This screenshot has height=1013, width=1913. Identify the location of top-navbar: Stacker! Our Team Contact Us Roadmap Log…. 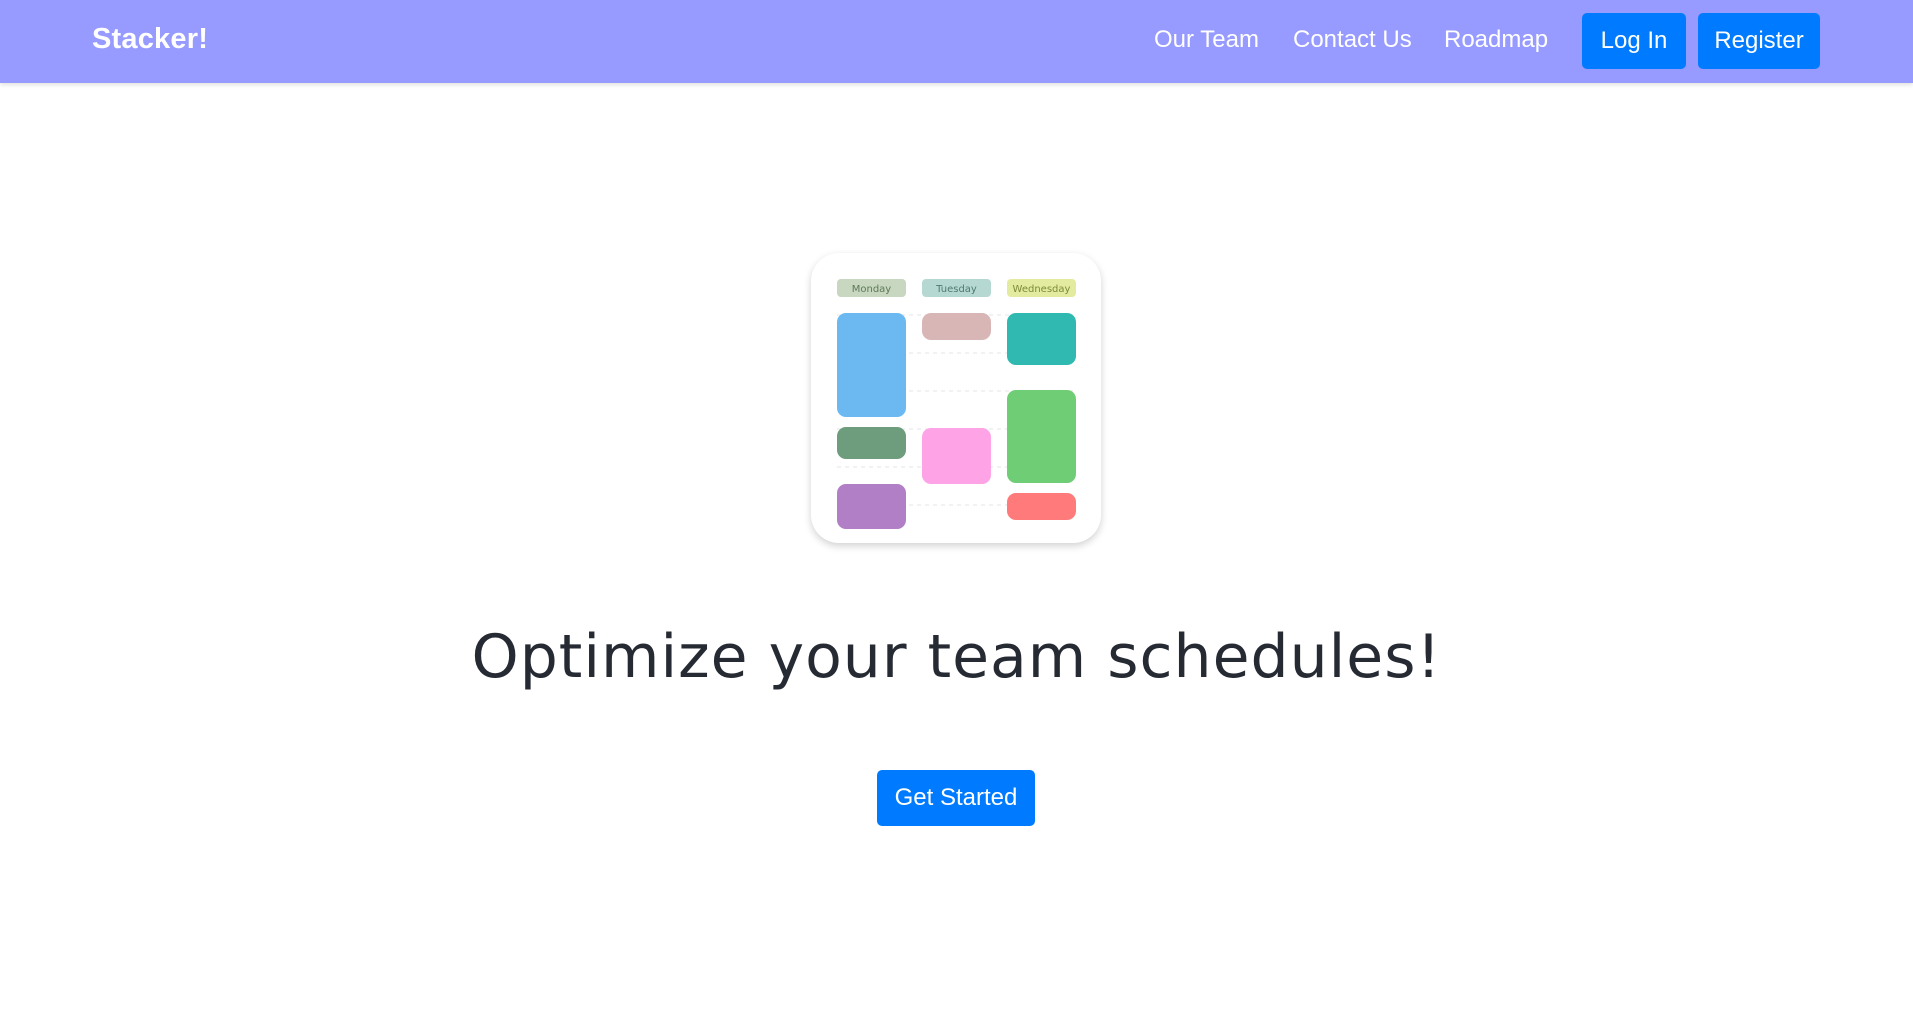
(956, 41).